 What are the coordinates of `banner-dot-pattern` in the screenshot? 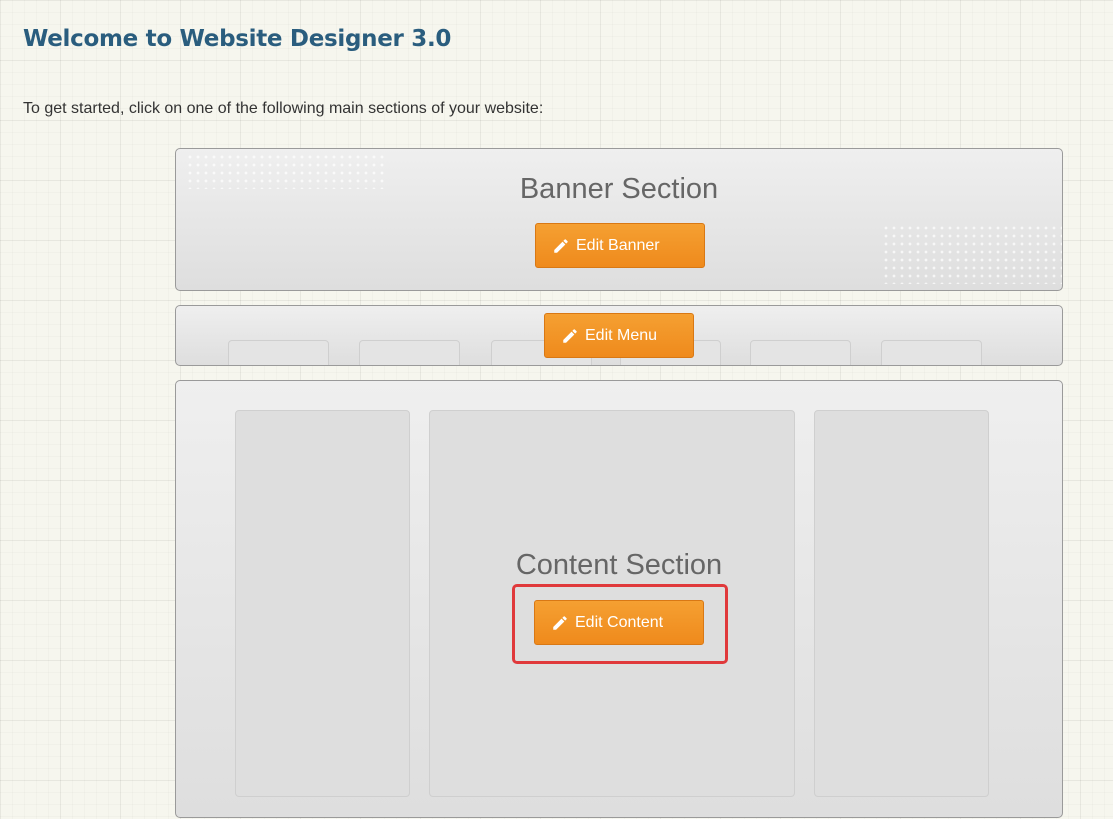 It's located at (972, 254).